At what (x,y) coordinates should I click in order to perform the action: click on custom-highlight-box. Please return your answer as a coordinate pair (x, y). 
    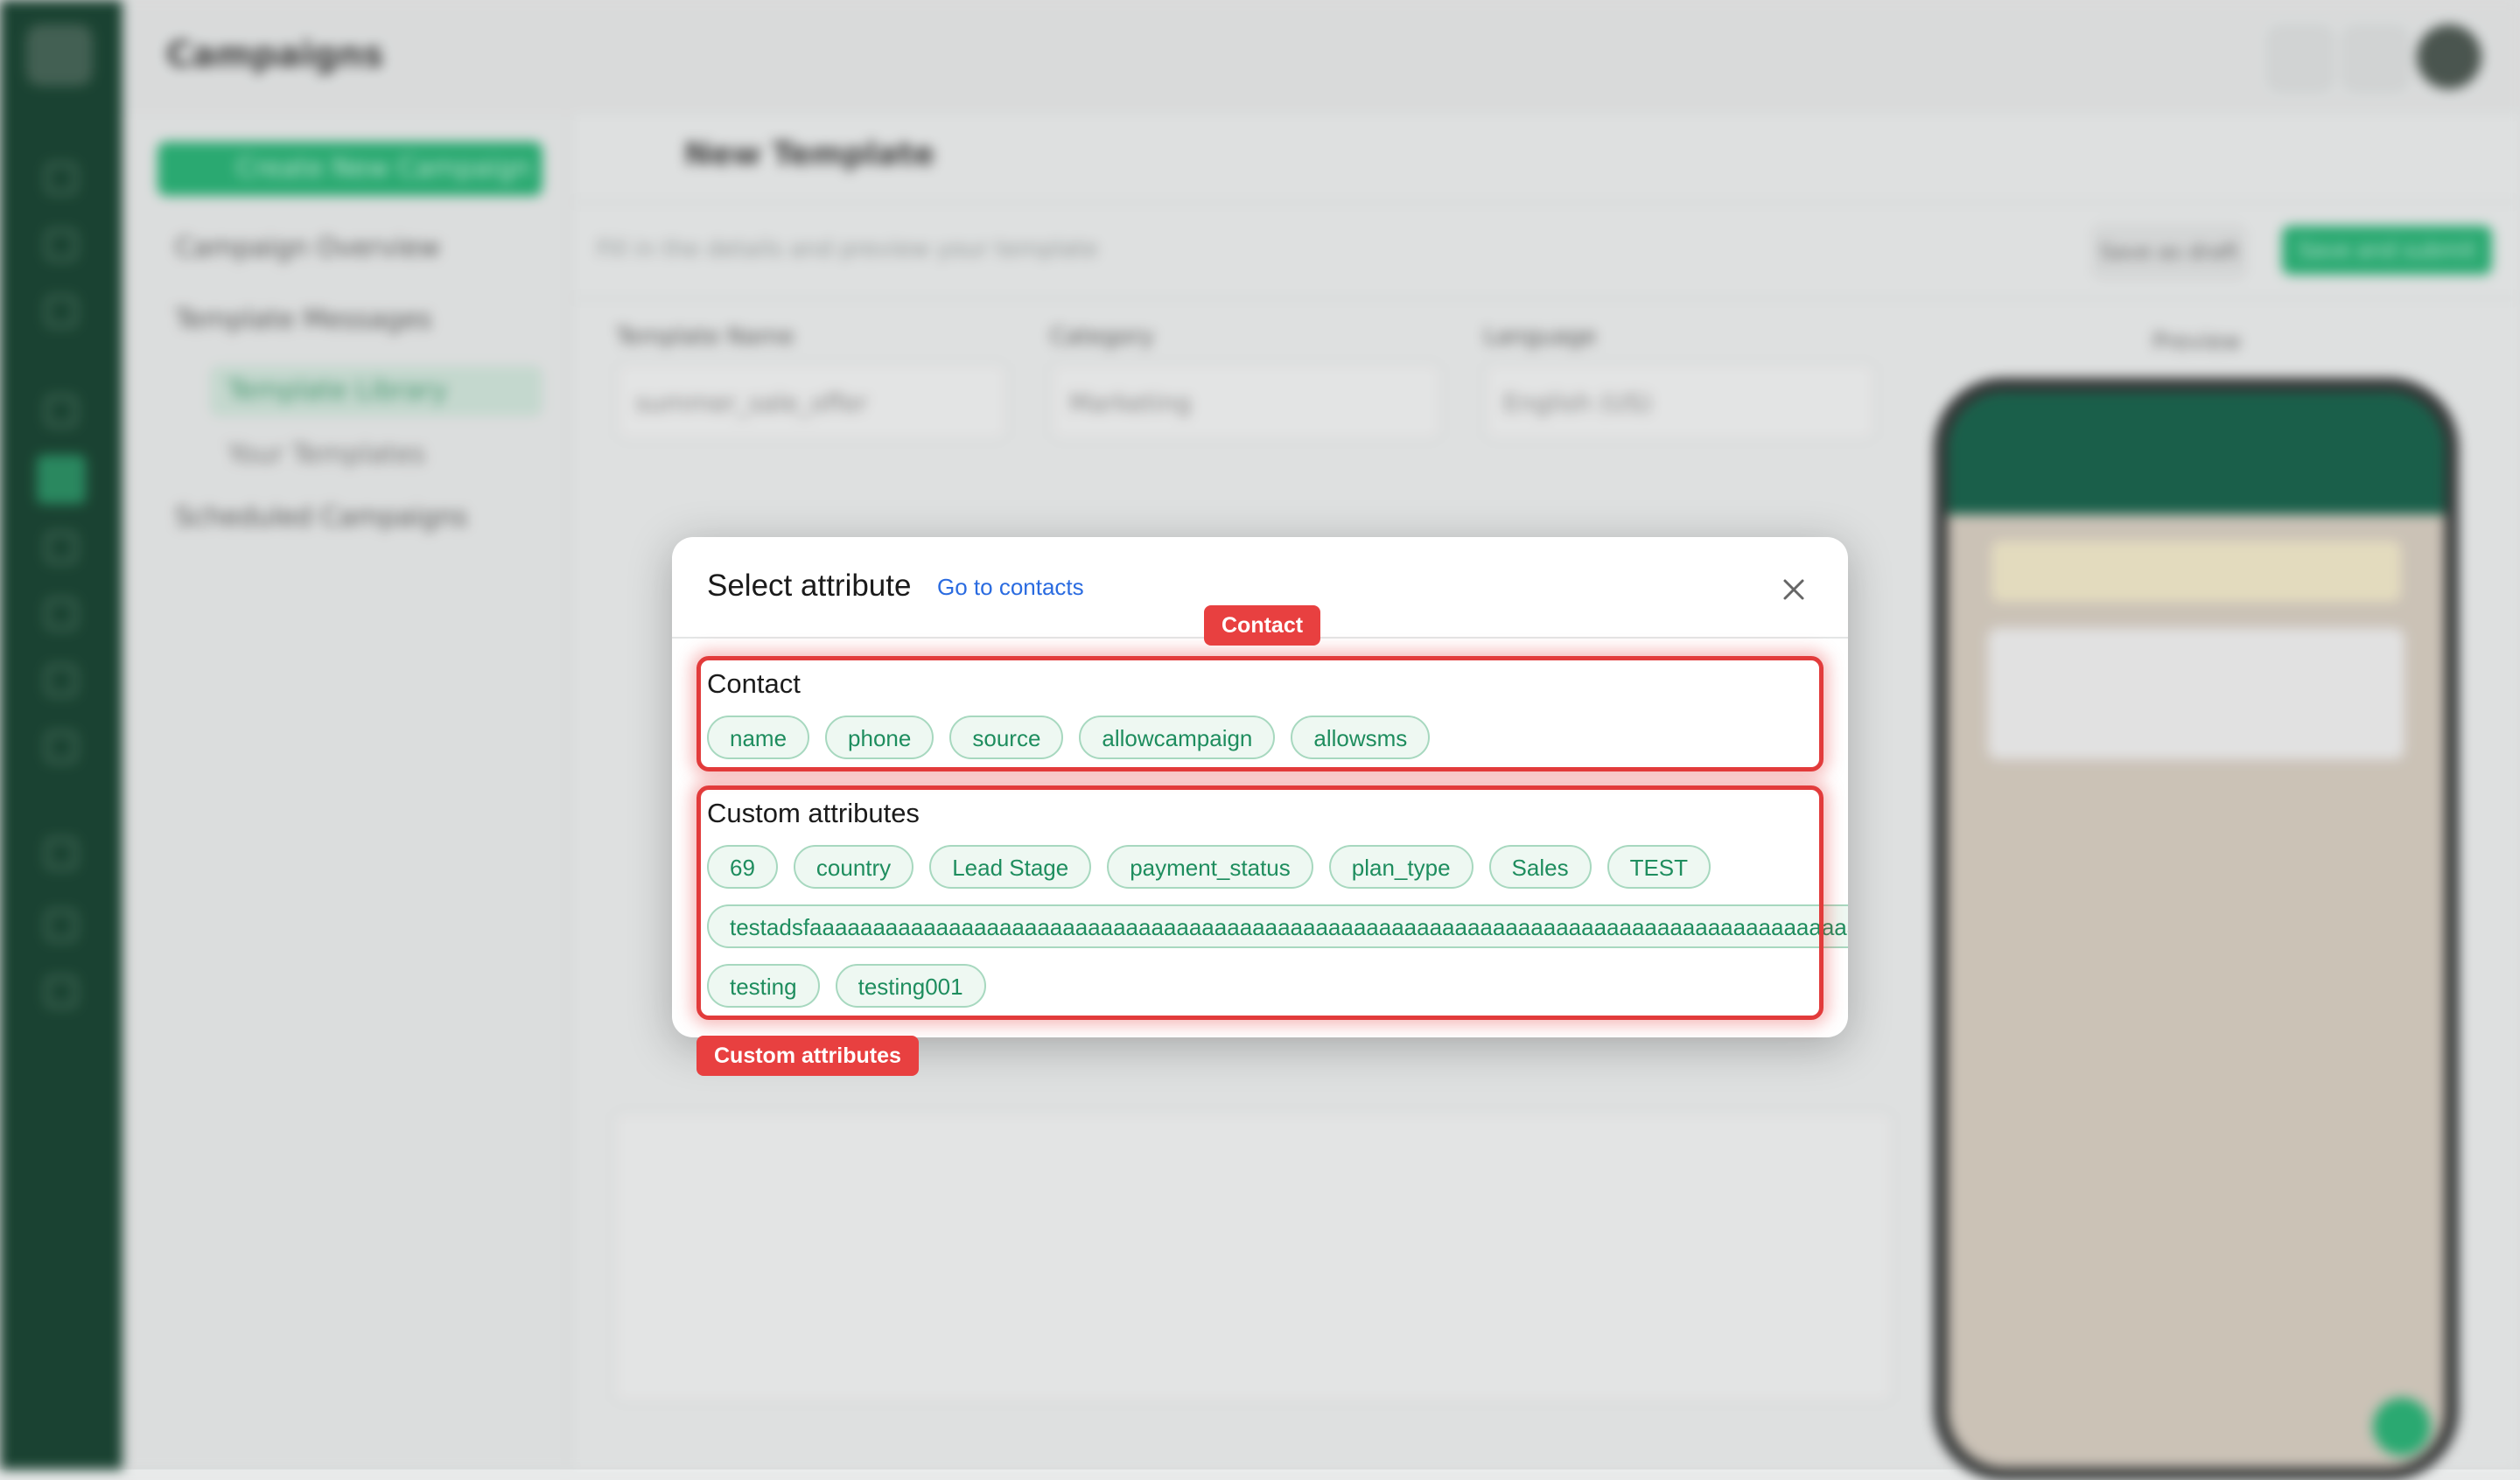
    Looking at the image, I should click on (1260, 903).